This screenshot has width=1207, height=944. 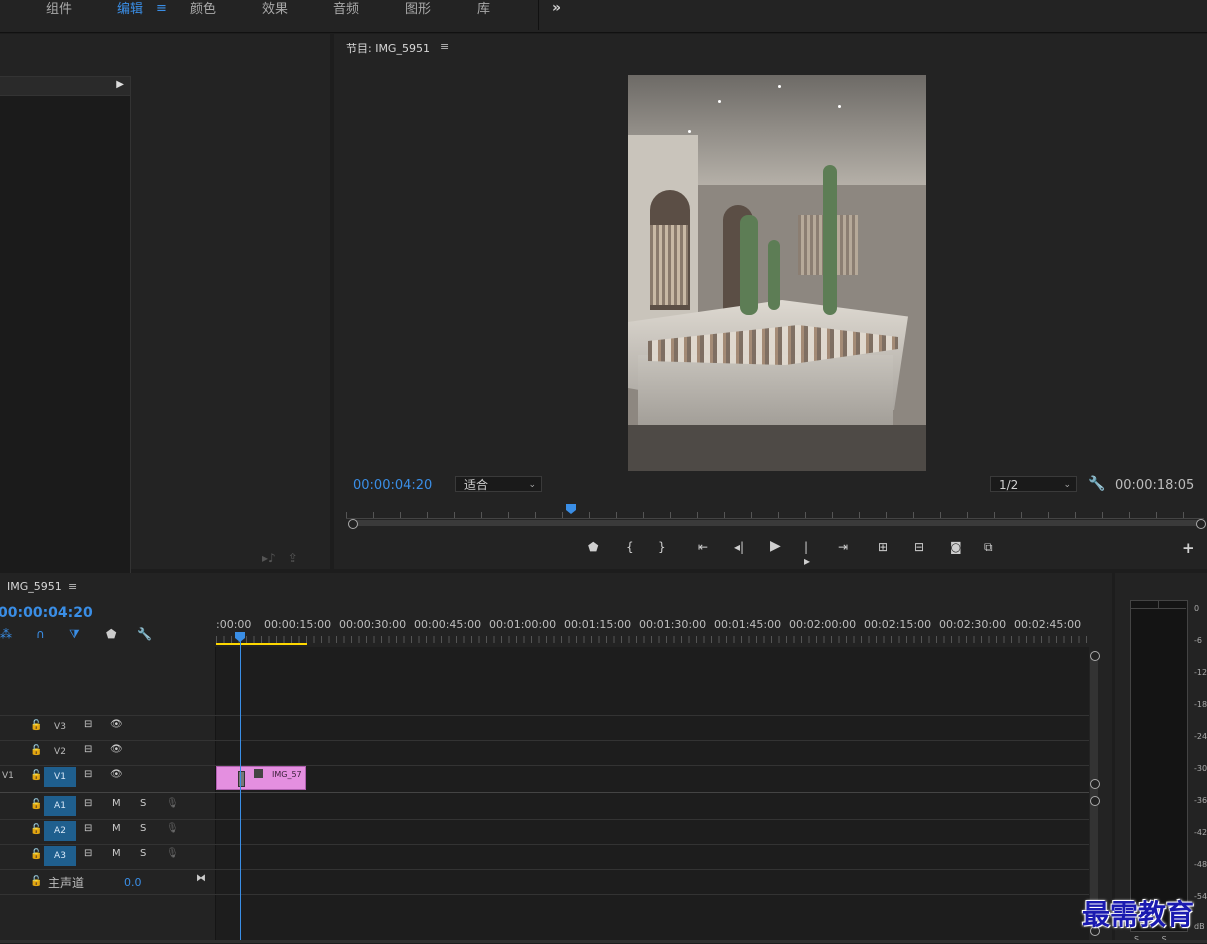 What do you see at coordinates (46, 613) in the screenshot?
I see `timeline-timecode: 00:00:04:20` at bounding box center [46, 613].